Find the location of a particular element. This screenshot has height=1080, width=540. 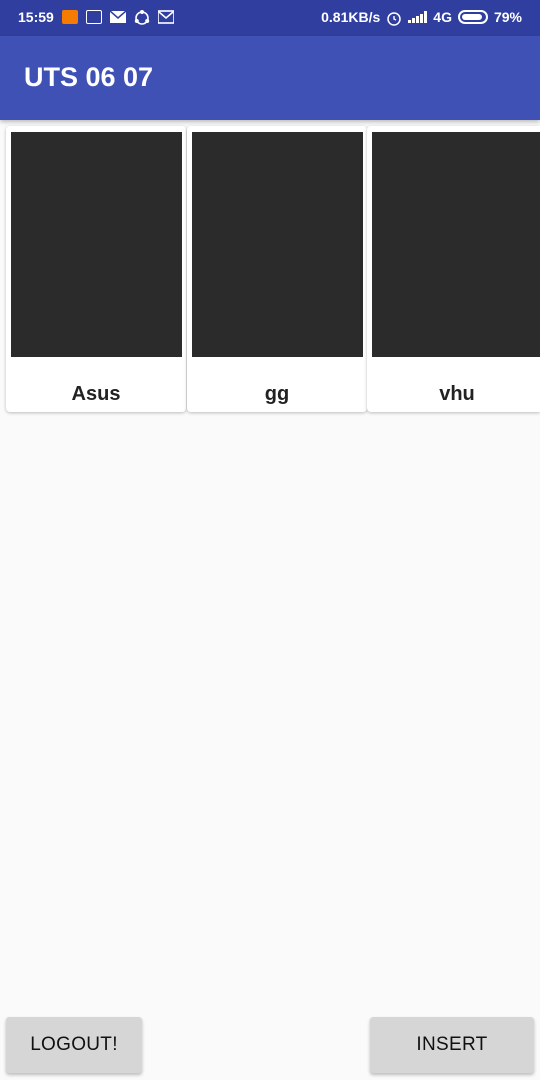

item-card-vhu: vhu is located at coordinates (453, 269).